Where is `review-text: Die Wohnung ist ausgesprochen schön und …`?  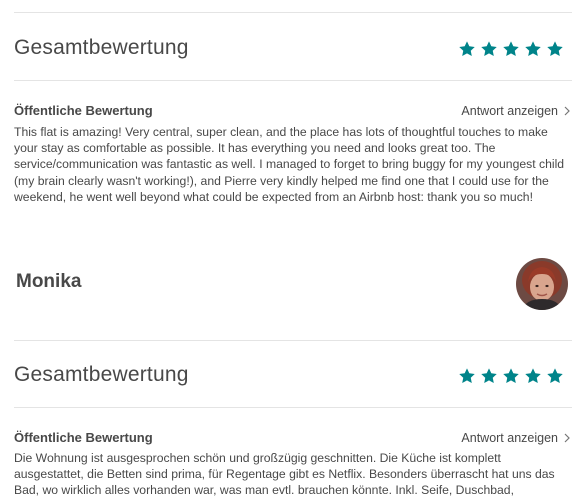
review-text: Die Wohnung ist ausgesprochen schön und … is located at coordinates (284, 474).